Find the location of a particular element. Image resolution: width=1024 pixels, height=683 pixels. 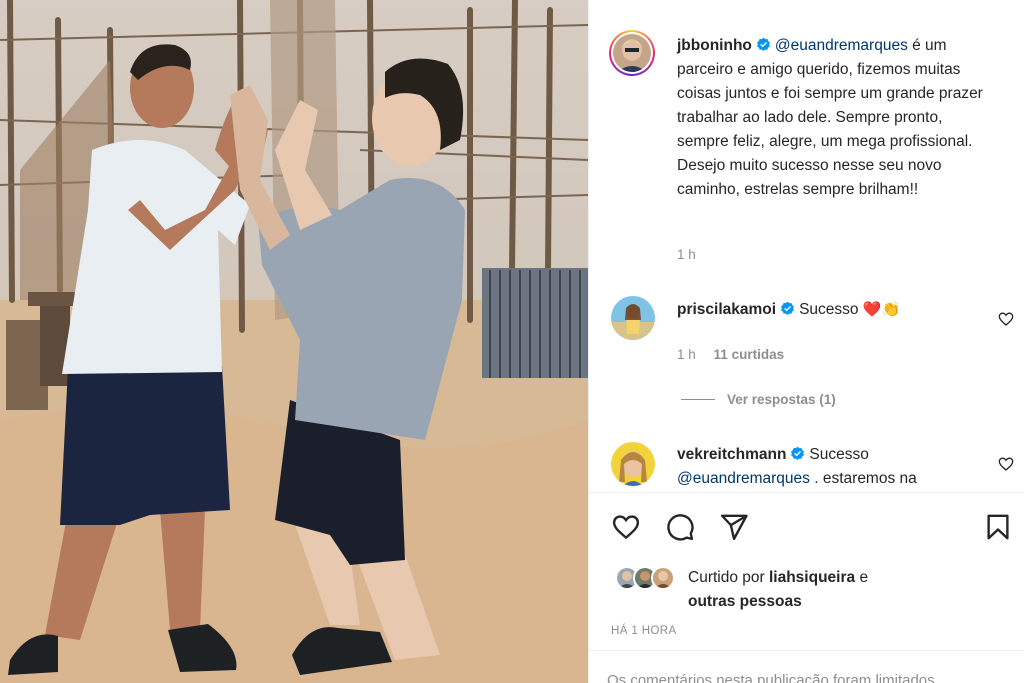

comment-meta: 1 h 11 curtidas is located at coordinates (730, 354).